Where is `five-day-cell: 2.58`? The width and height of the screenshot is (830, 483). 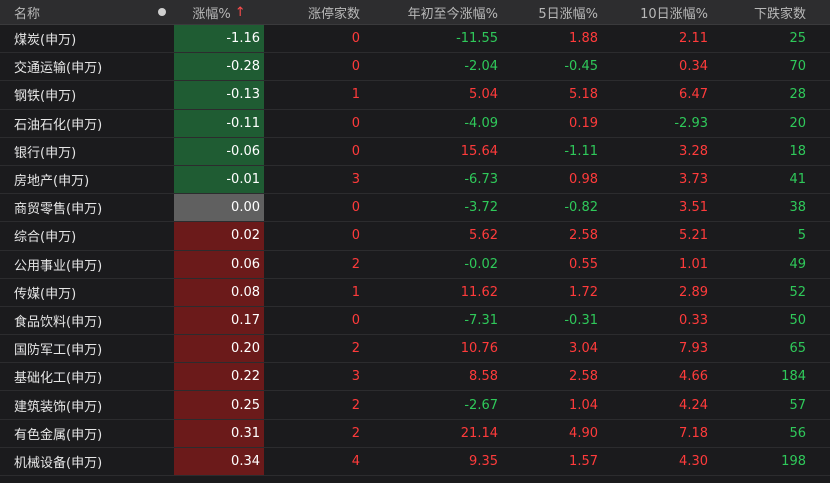
five-day-cell: 2.58 is located at coordinates (583, 377).